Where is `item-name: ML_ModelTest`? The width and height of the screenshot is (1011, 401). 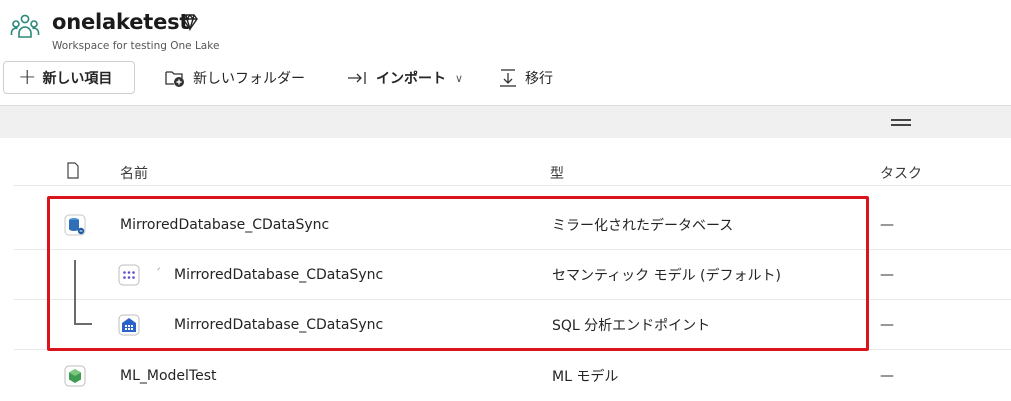
item-name: ML_ModelTest is located at coordinates (168, 376).